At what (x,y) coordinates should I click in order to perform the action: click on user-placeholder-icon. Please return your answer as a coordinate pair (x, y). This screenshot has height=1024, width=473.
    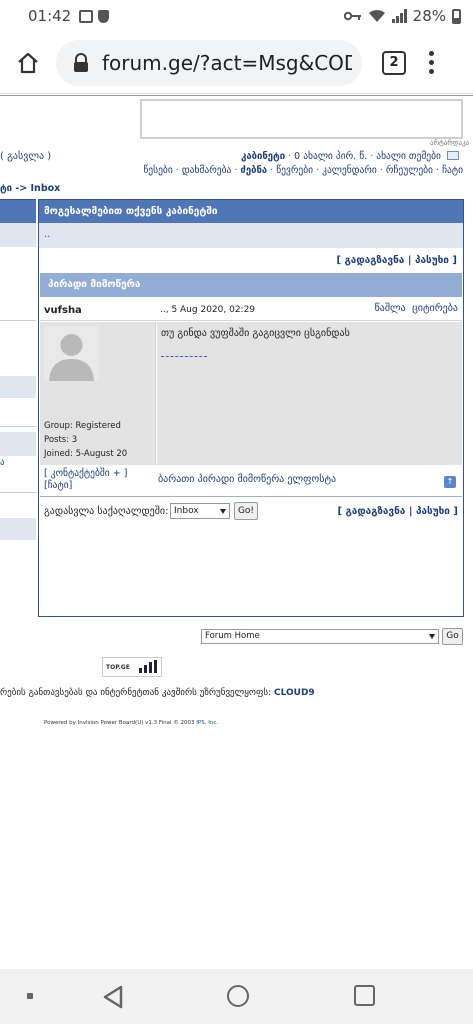
    Looking at the image, I should click on (71, 357).